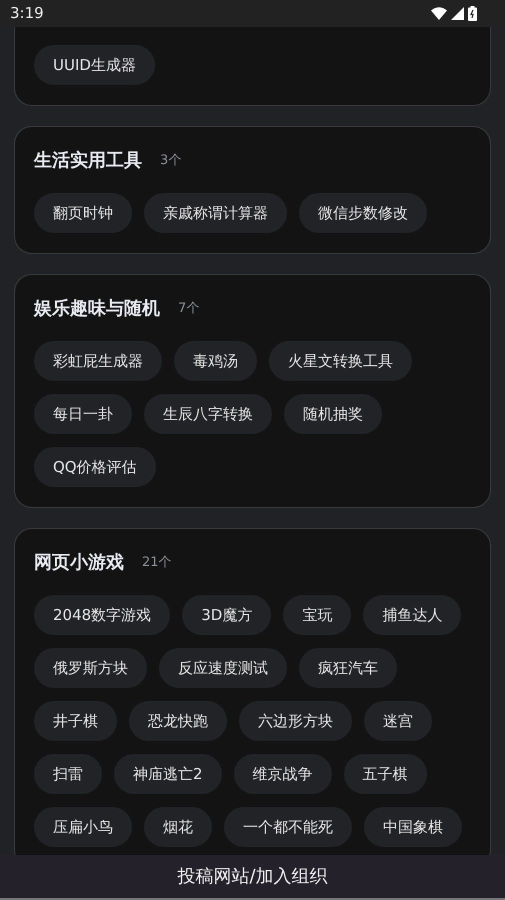 This screenshot has width=505, height=900. What do you see at coordinates (412, 615) in the screenshot?
I see `tool-chip: 捕鱼达人` at bounding box center [412, 615].